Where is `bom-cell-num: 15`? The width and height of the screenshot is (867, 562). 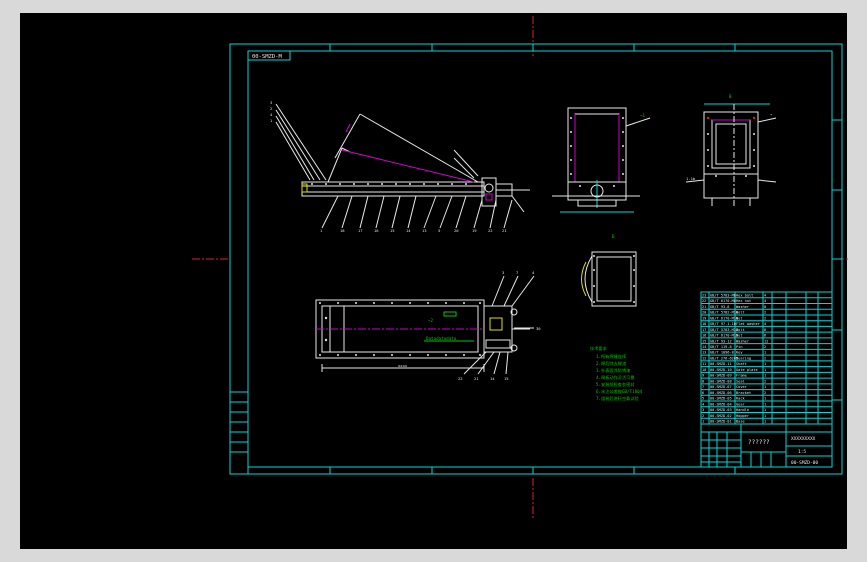 bom-cell-num: 15 is located at coordinates (704, 341).